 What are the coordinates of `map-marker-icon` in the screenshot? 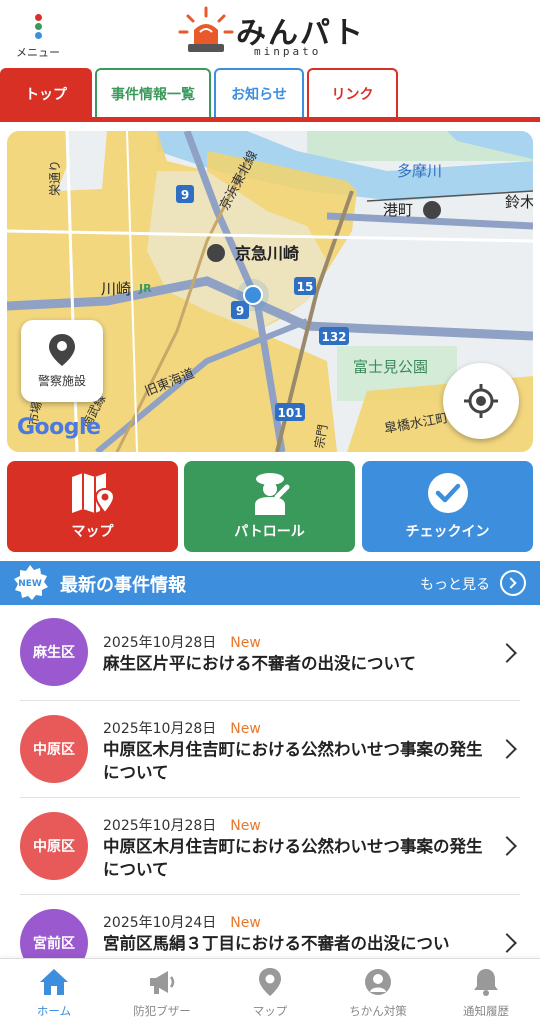 It's located at (270, 982).